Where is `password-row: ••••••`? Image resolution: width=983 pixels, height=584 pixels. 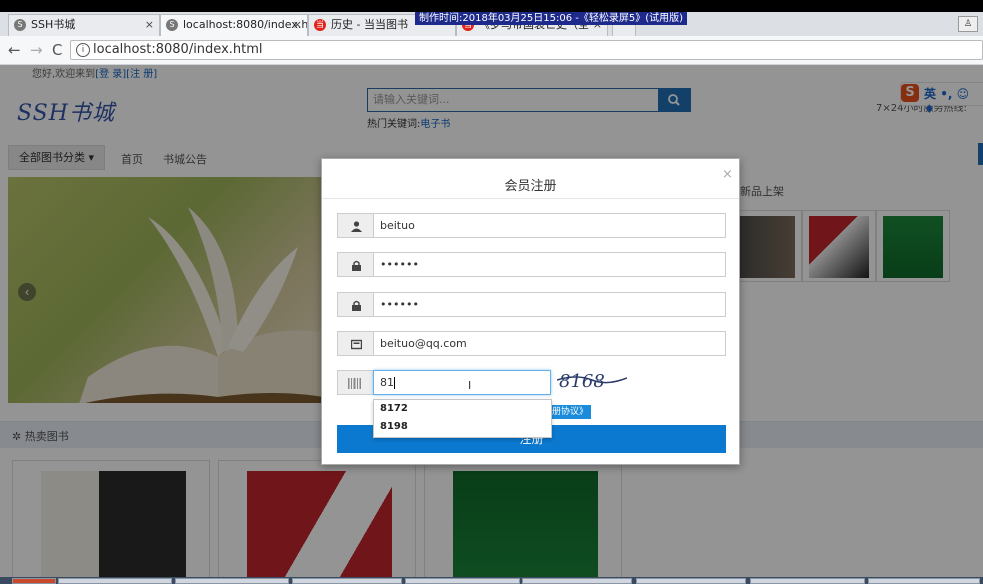 password-row: •••••• is located at coordinates (531, 264).